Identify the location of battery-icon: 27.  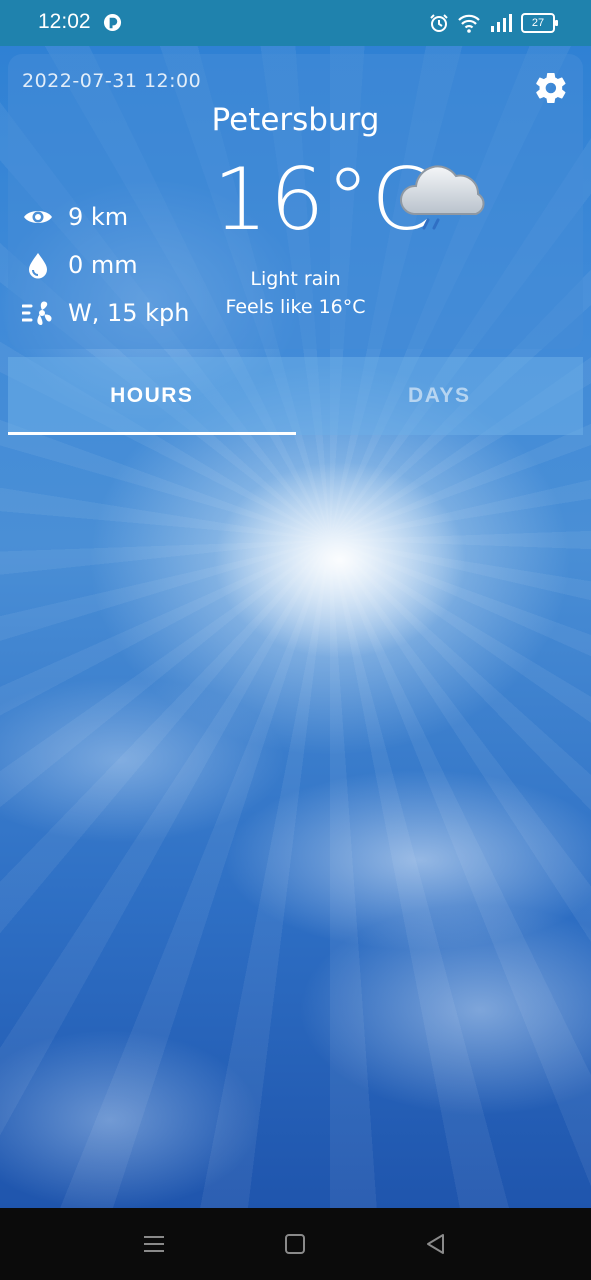
(539, 23).